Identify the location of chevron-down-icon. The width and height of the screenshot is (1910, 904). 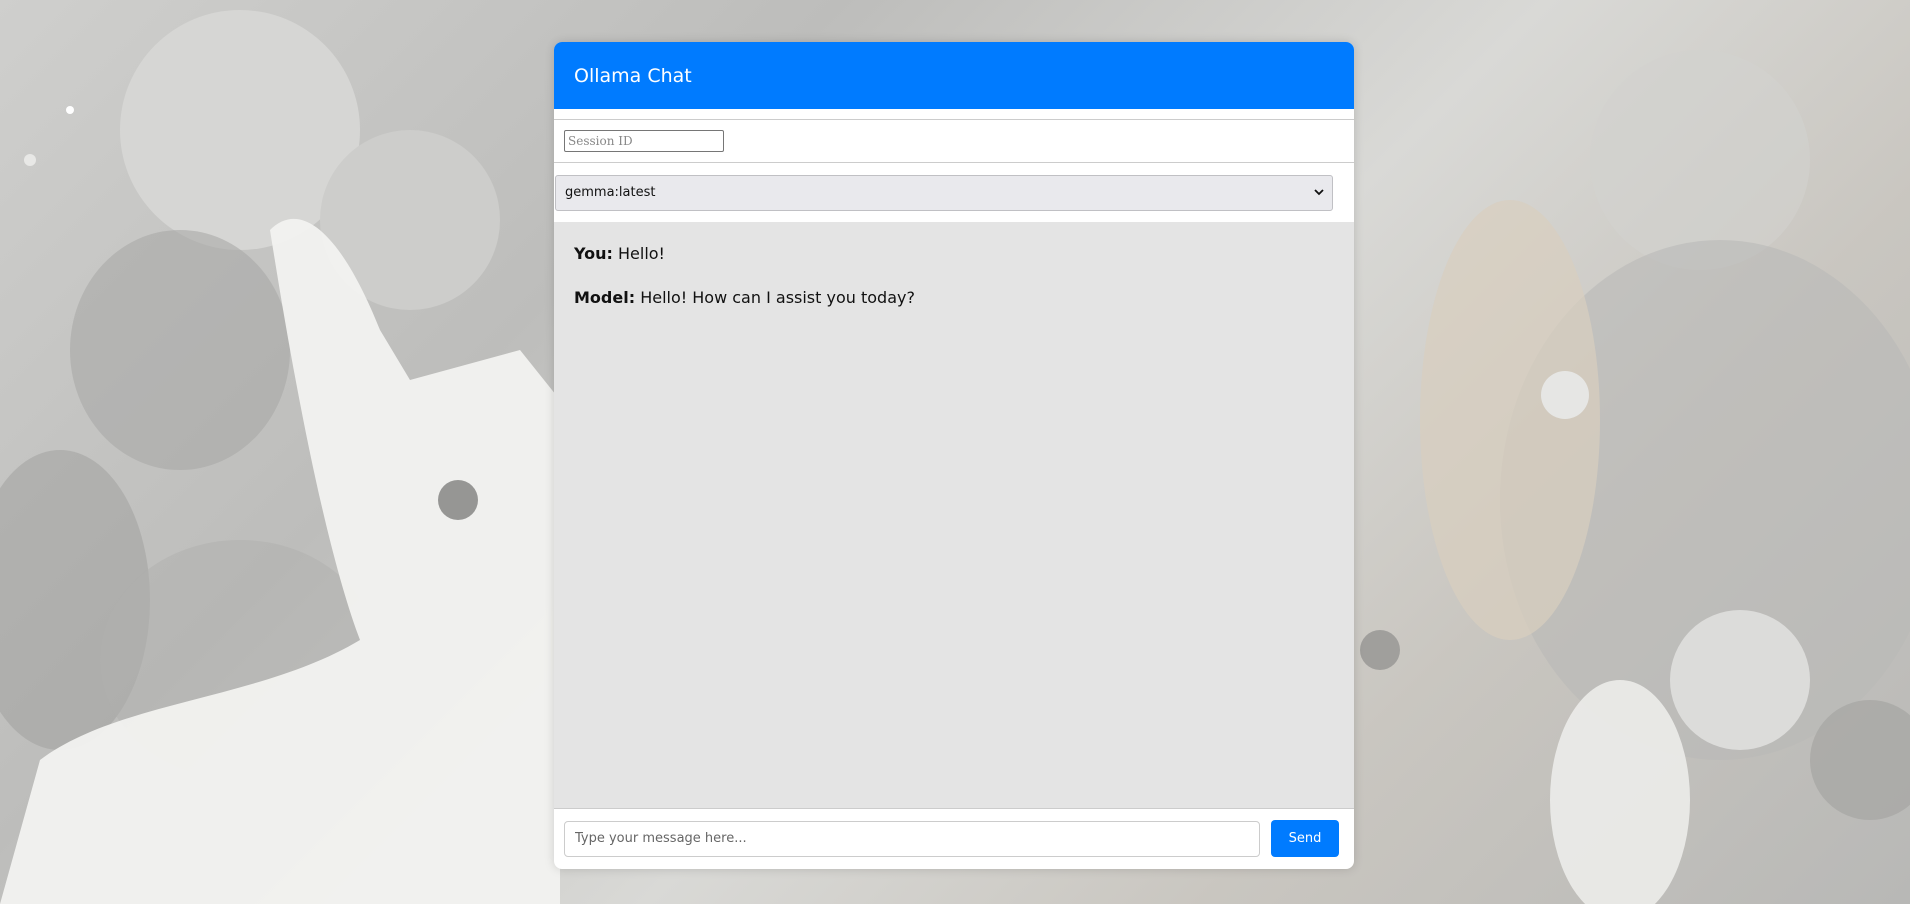
(1319, 191).